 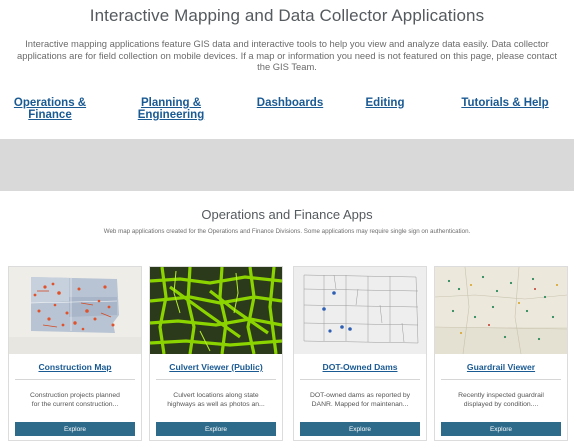 What do you see at coordinates (287, 214) in the screenshot?
I see `section-title: Operations and Finance Apps` at bounding box center [287, 214].